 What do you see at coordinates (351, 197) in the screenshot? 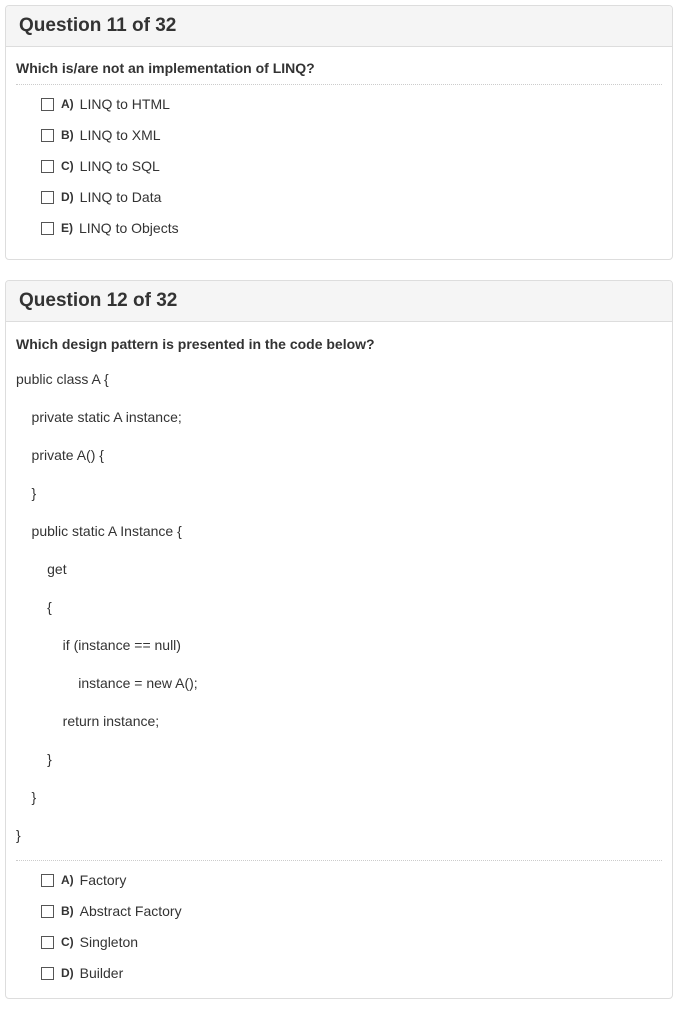
I see `answer-option-d: D) LINQ to Data` at bounding box center [351, 197].